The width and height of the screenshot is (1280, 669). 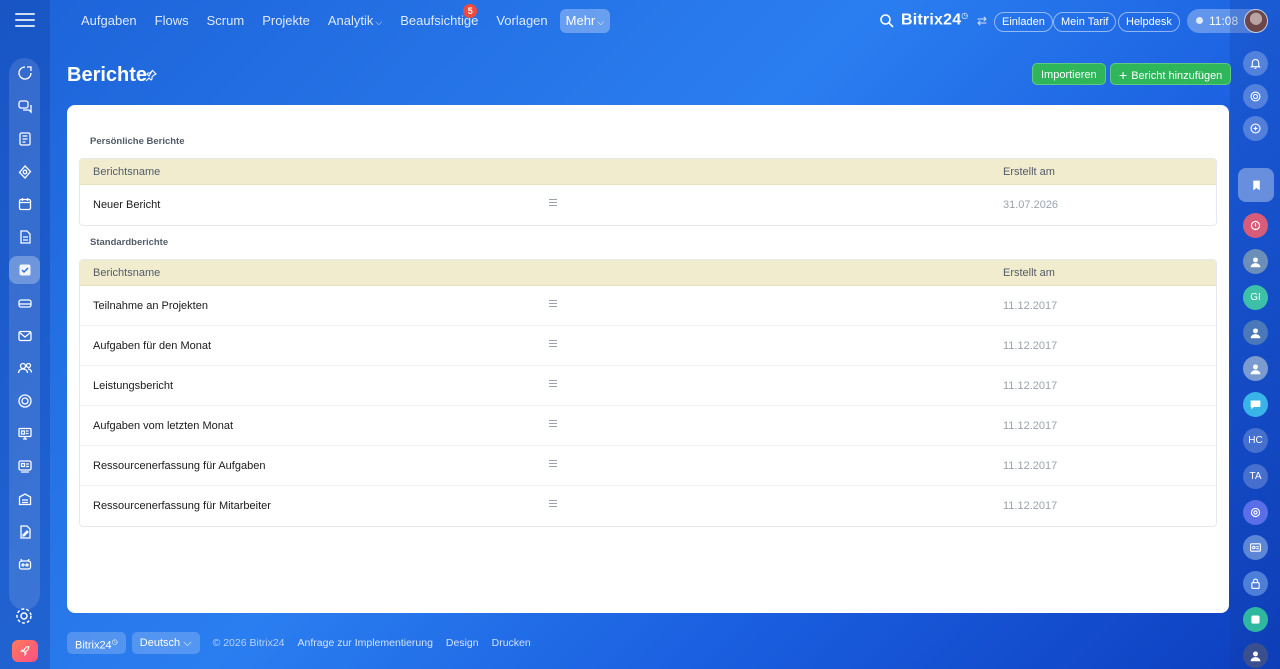 I want to click on tab-templates-label: Vorlagen, so click(x=522, y=20).